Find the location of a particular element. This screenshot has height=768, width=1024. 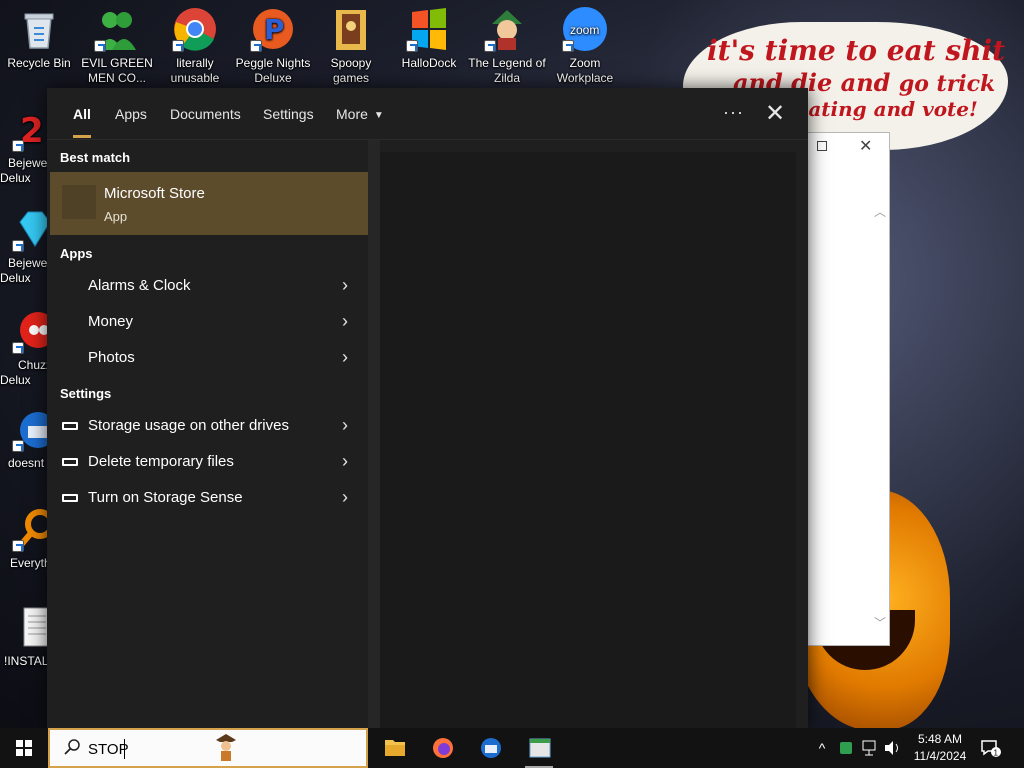

notification-icon: 1 is located at coordinates (991, 749).